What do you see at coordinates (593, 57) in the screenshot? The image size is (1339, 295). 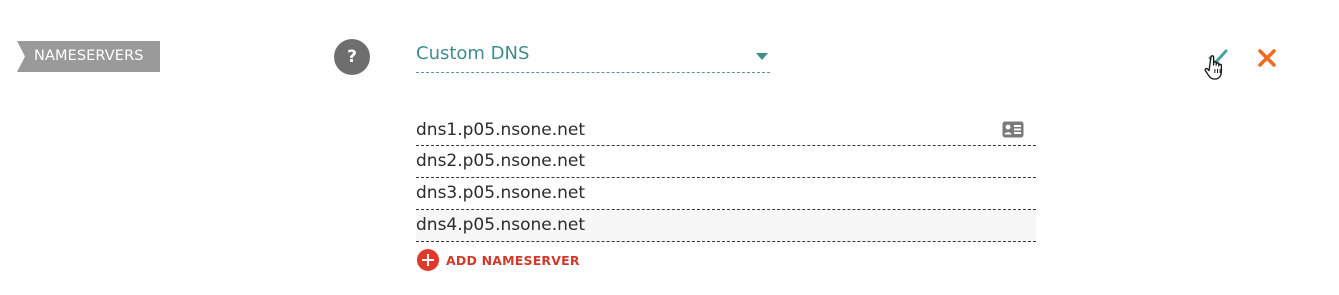 I see `dns-type-select: Custom DNS` at bounding box center [593, 57].